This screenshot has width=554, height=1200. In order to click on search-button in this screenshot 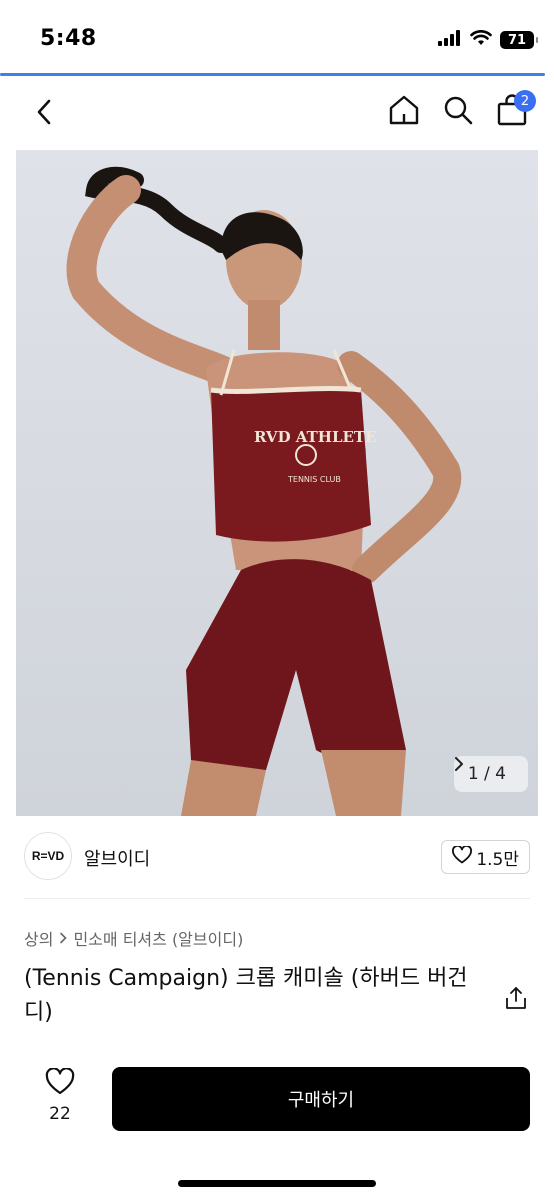, I will do `click(458, 112)`.